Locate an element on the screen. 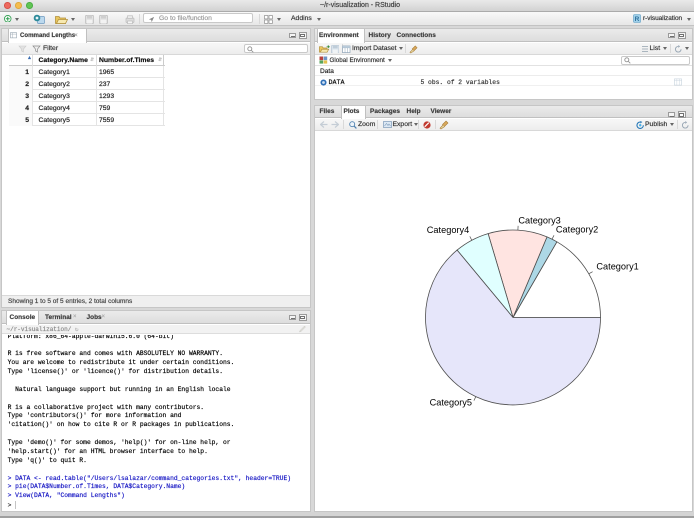  svg-text: R is located at coordinates (637, 19).